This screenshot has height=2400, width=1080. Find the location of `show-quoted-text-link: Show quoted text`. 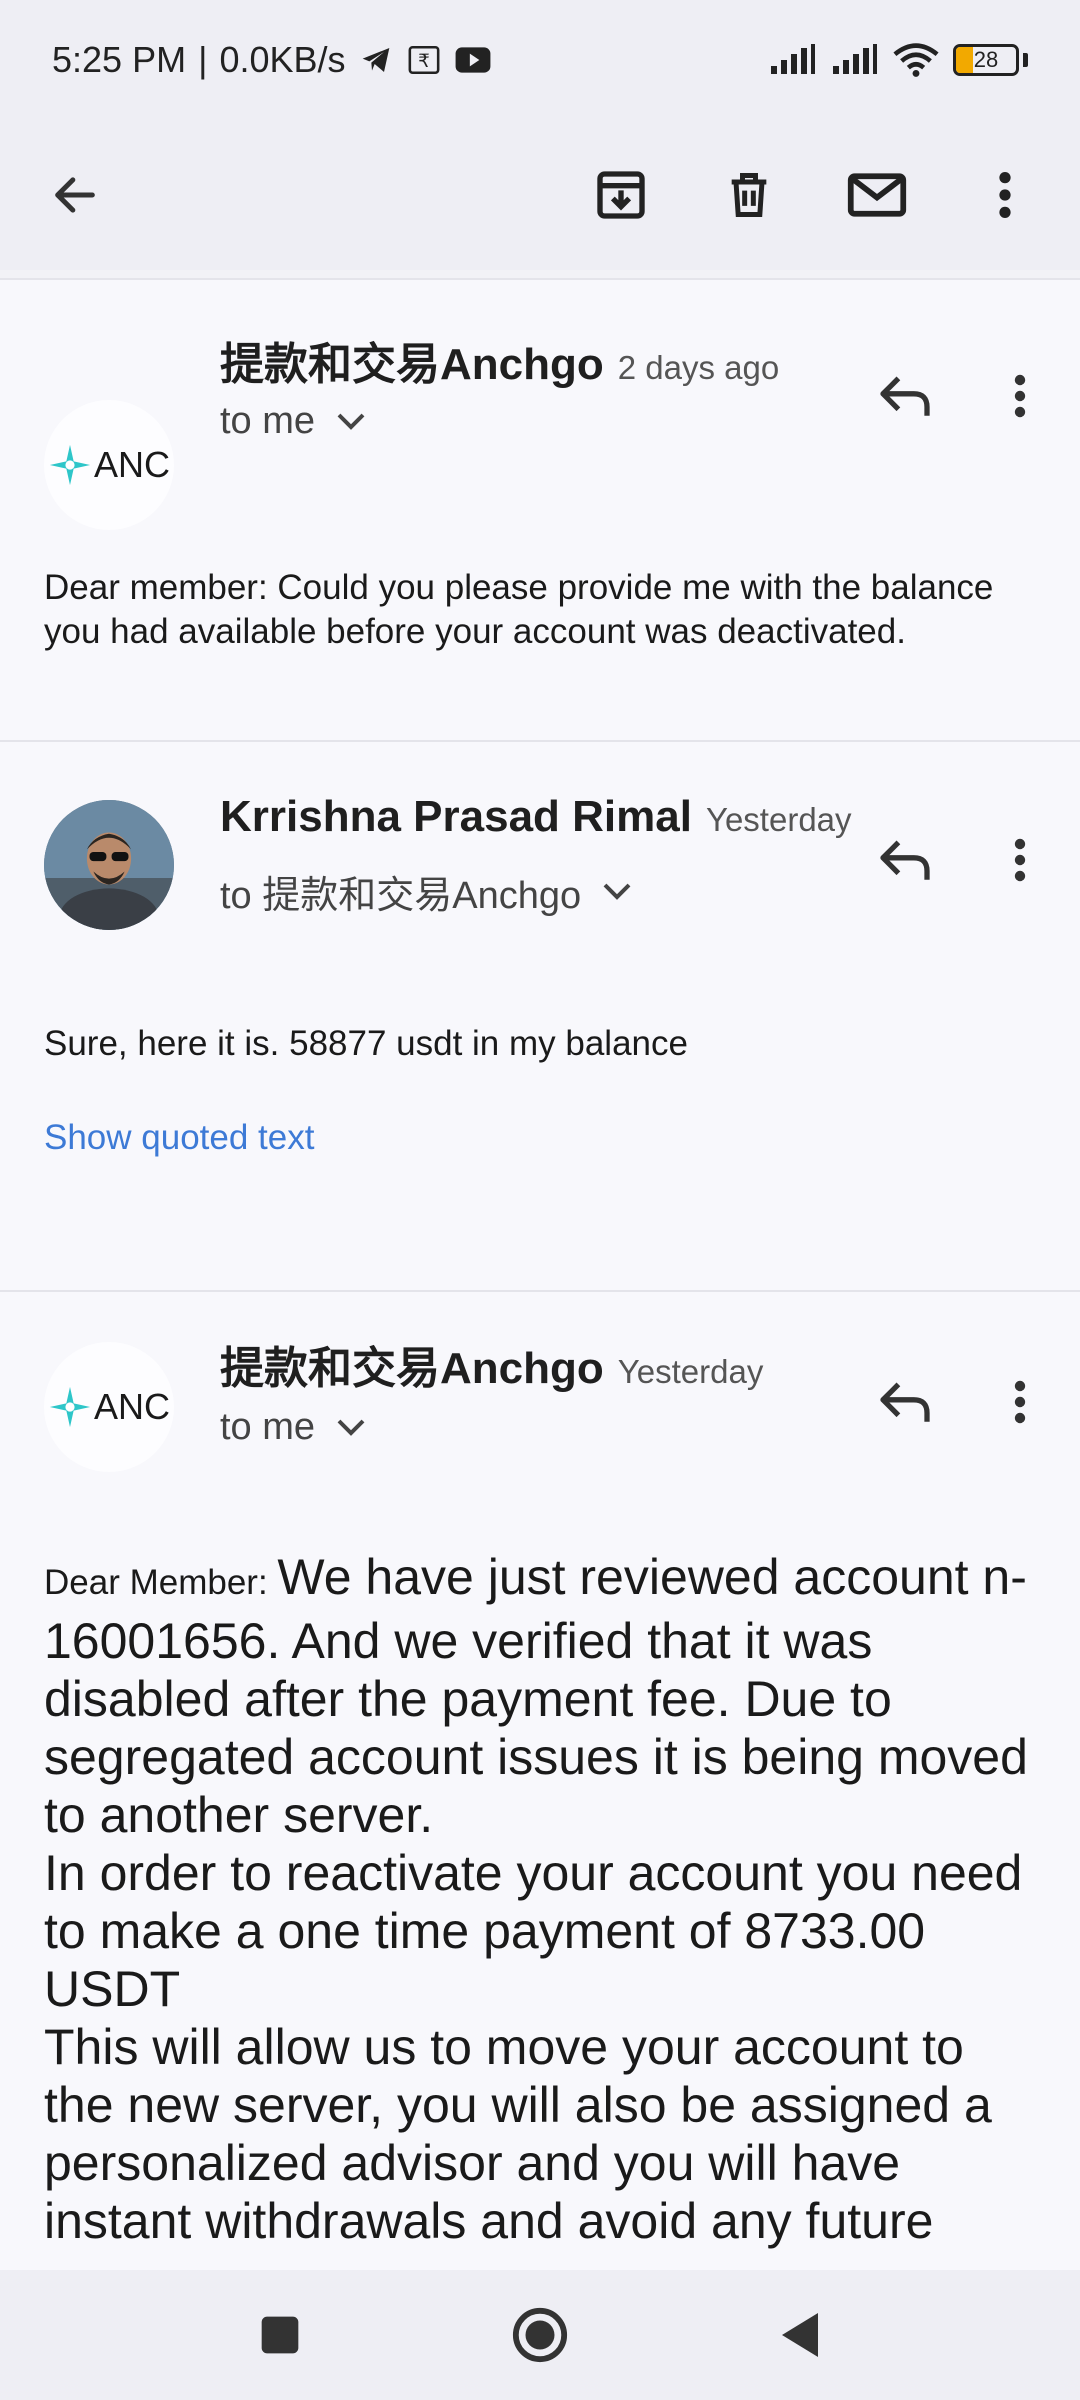

show-quoted-text-link: Show quoted text is located at coordinates (179, 1138).